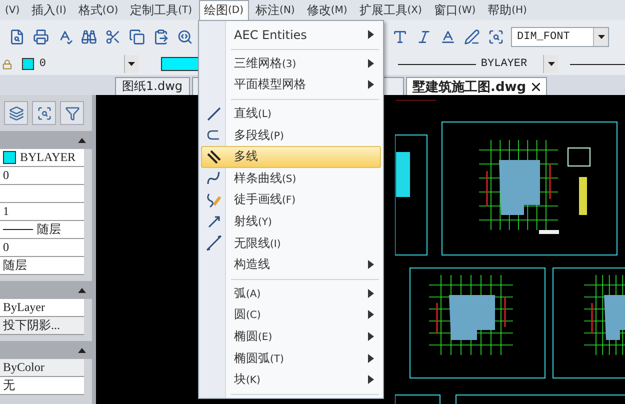 The image size is (625, 404). I want to click on menu-bar-item: 标注(N), so click(275, 10).